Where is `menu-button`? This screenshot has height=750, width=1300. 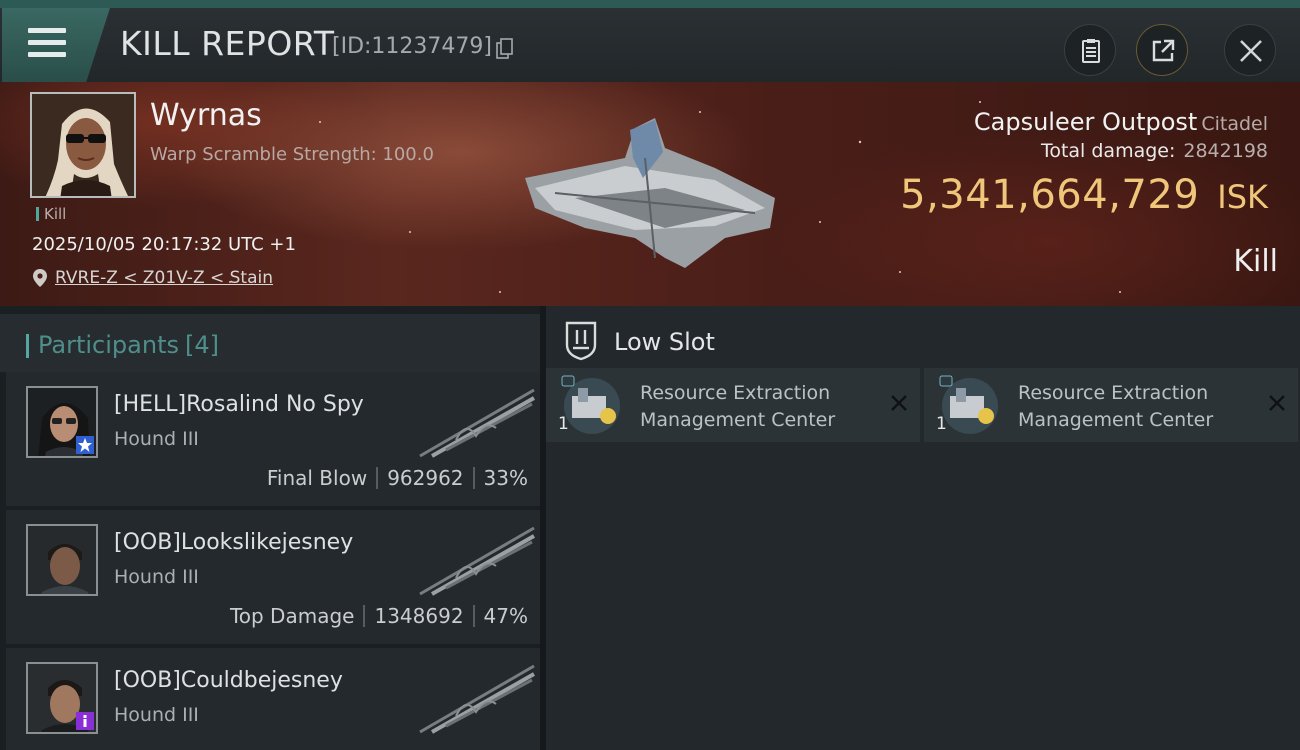 menu-button is located at coordinates (56, 45).